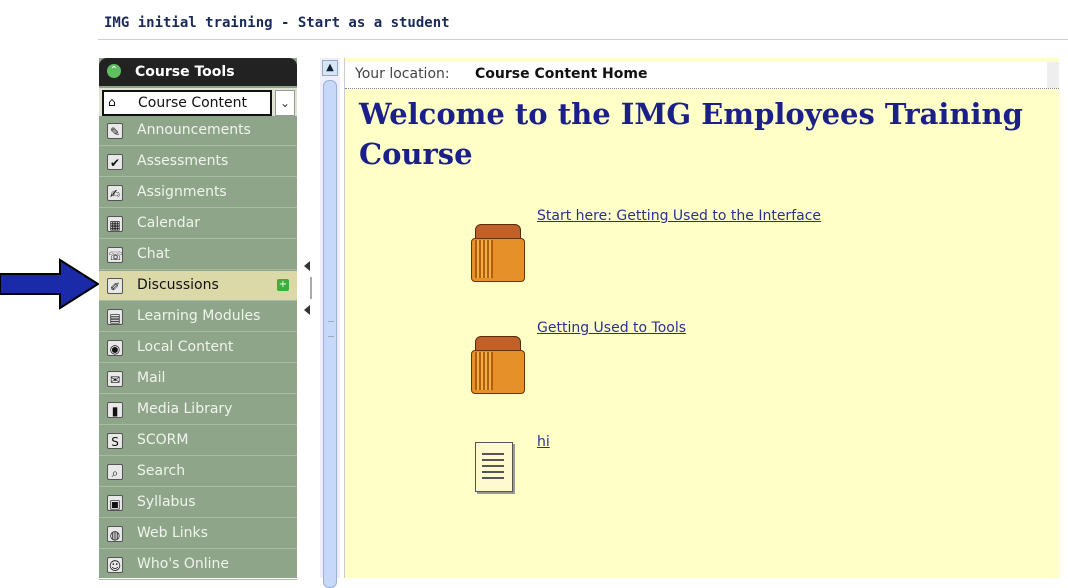 This screenshot has width=1068, height=588. What do you see at coordinates (198, 441) in the screenshot?
I see `sidebar-item-scorm: S SCORM` at bounding box center [198, 441].